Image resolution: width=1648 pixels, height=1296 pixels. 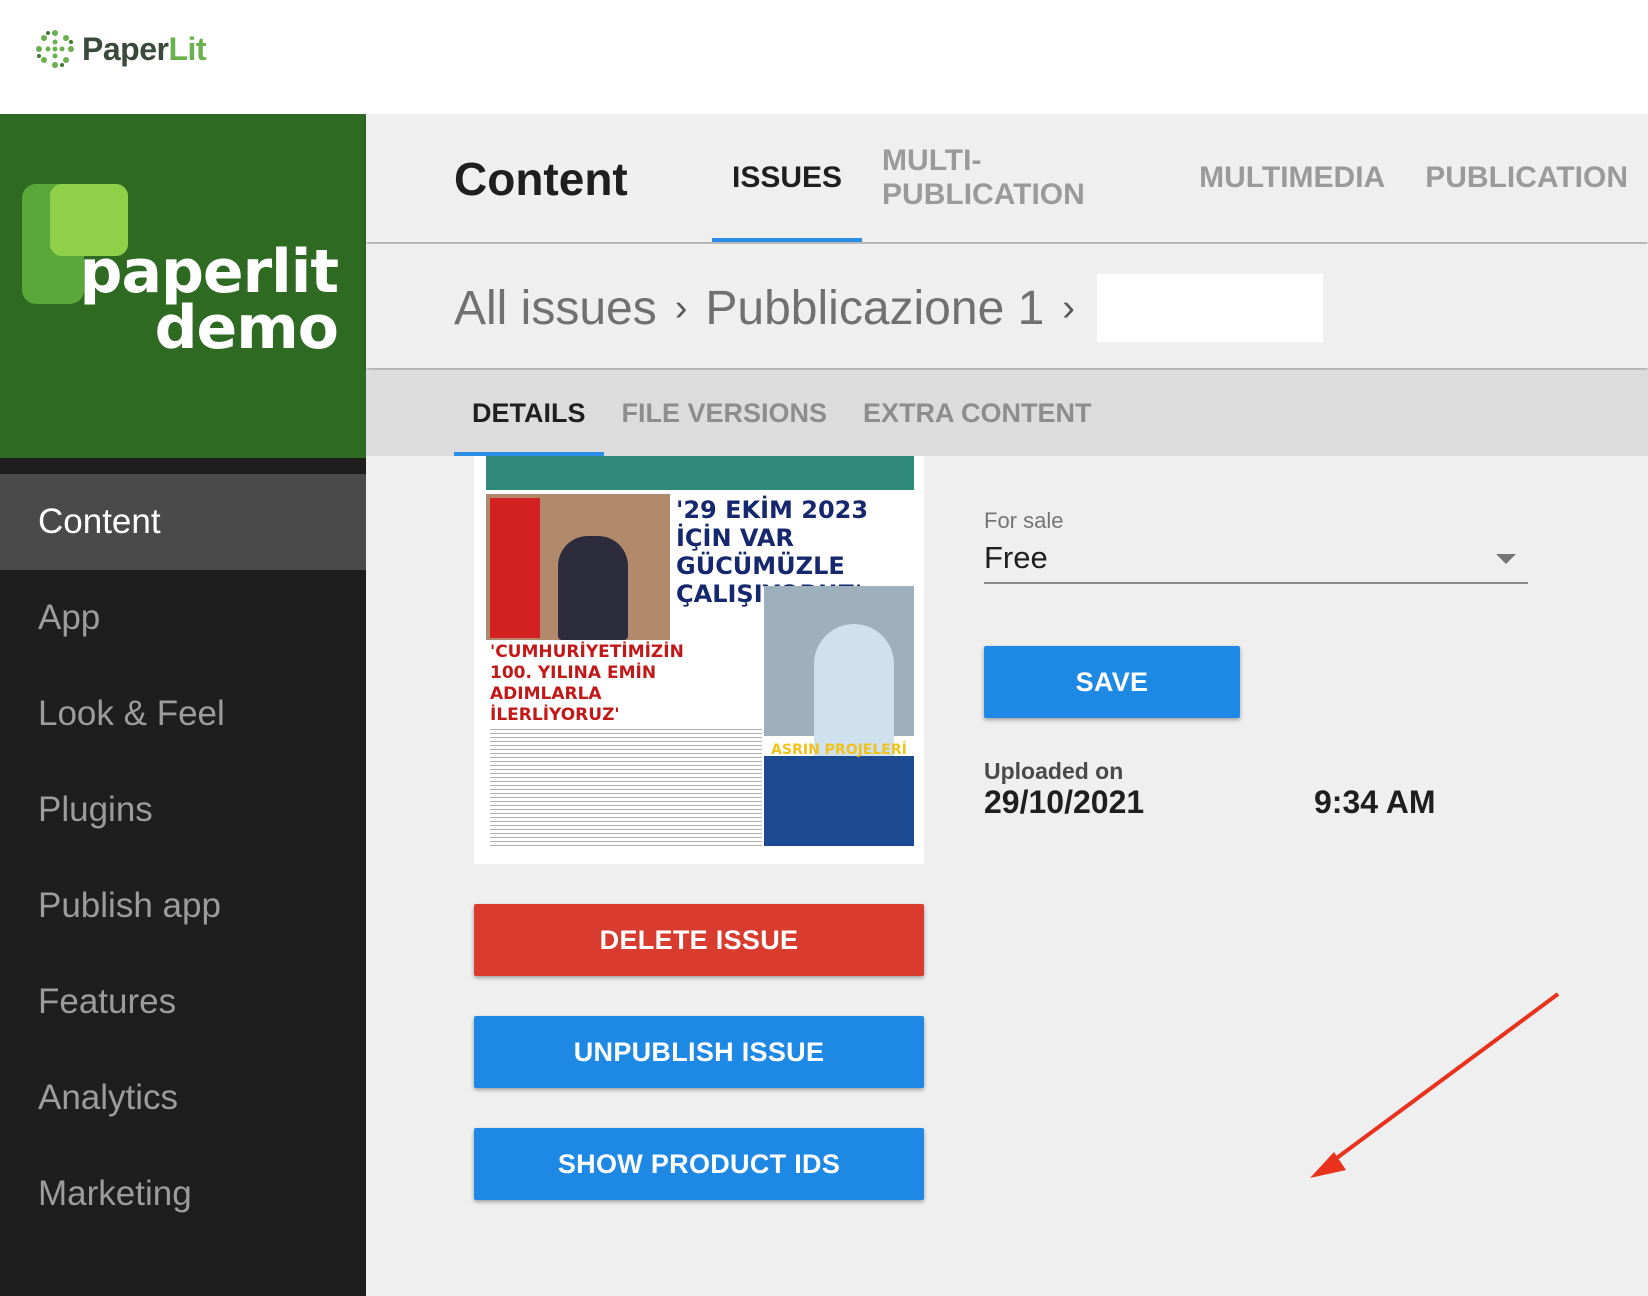 I want to click on sidebar-item-look-and-feel: Look & Feel, so click(x=183, y=714).